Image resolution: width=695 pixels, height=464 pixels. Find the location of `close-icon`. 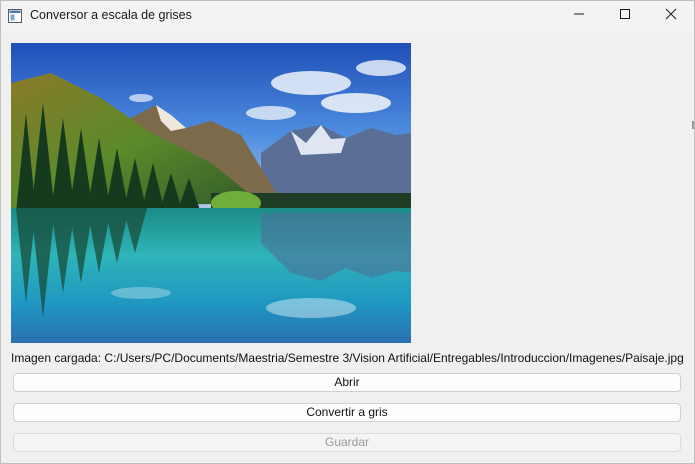

close-icon is located at coordinates (671, 16).